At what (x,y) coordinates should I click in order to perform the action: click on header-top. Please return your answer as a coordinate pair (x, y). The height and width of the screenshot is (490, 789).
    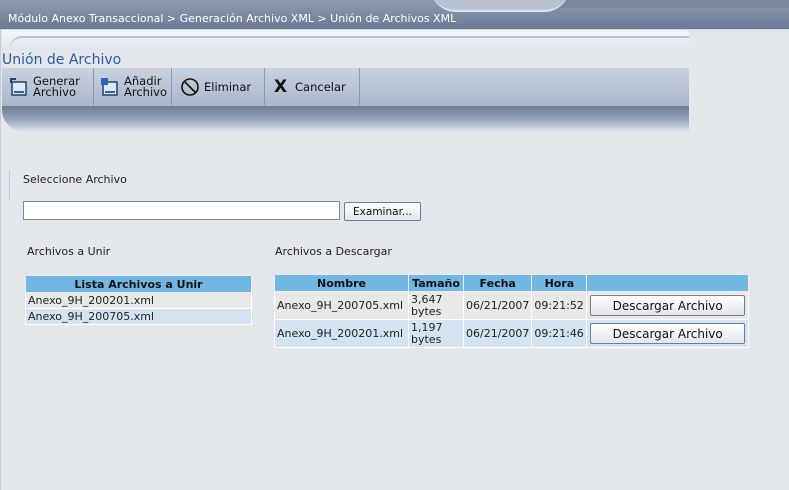
    Looking at the image, I should click on (345, 40).